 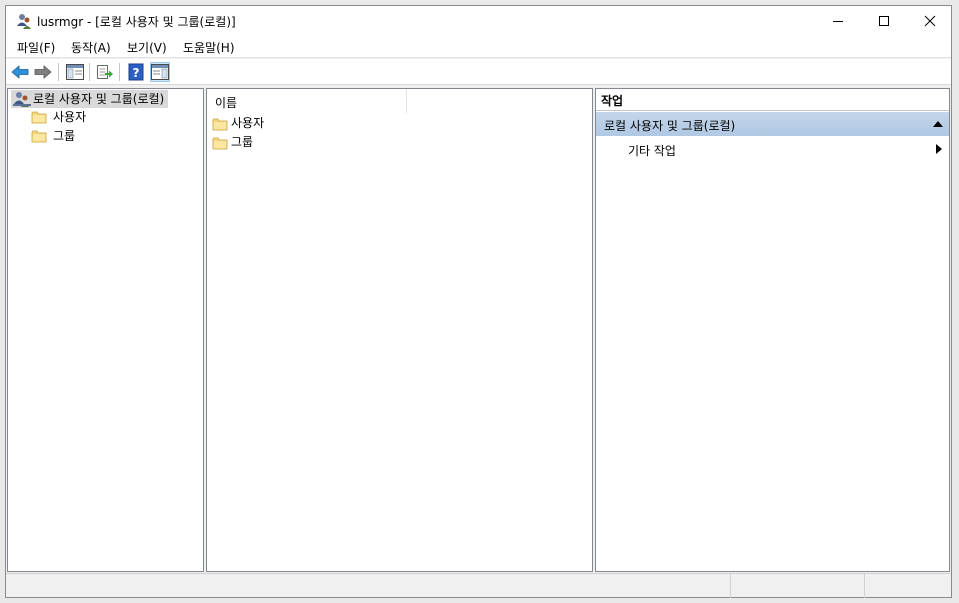 What do you see at coordinates (105, 72) in the screenshot?
I see `export-list-icon` at bounding box center [105, 72].